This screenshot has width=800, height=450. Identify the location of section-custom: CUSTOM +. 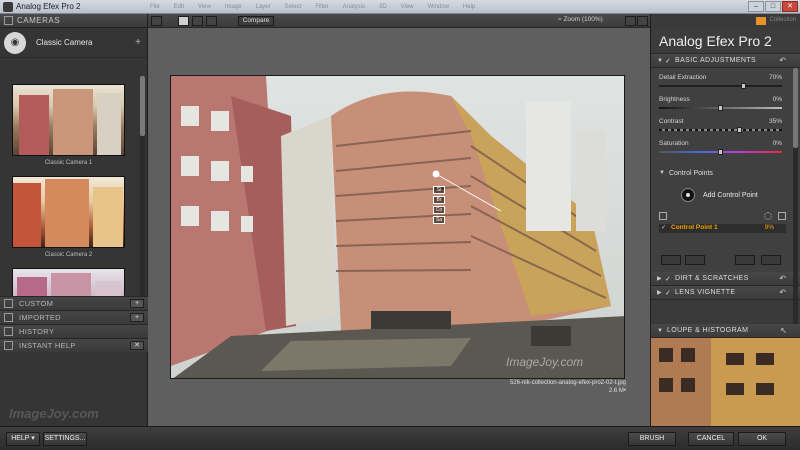
(74, 303).